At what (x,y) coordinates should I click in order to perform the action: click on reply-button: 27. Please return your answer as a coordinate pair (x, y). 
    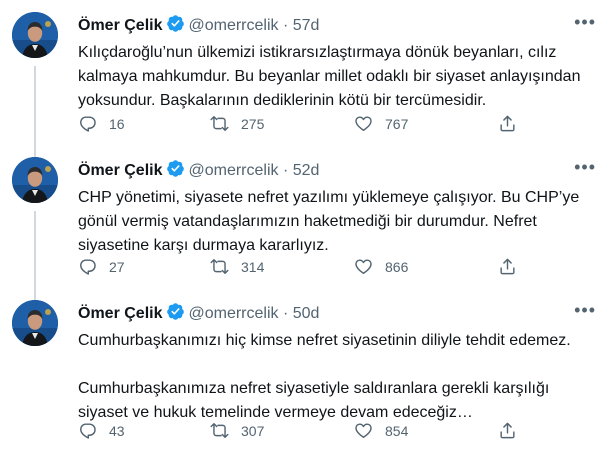
    Looking at the image, I should click on (101, 266).